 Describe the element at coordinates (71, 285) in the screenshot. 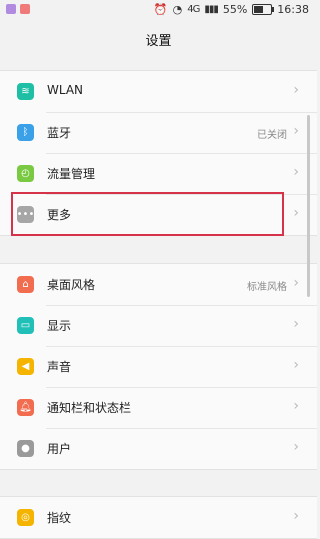

I see `item-label: 桌面风格` at that location.